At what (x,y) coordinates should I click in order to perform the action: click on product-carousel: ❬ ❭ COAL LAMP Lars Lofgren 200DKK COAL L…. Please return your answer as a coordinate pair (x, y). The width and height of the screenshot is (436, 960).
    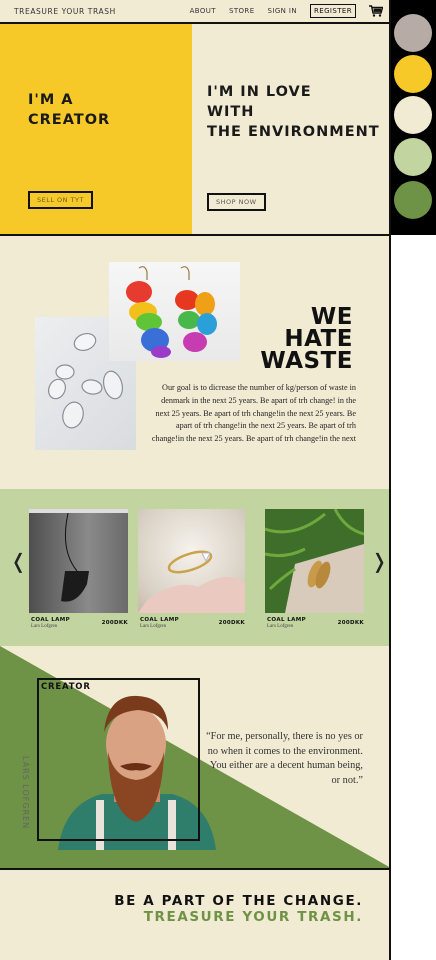
    Looking at the image, I should click on (194, 567).